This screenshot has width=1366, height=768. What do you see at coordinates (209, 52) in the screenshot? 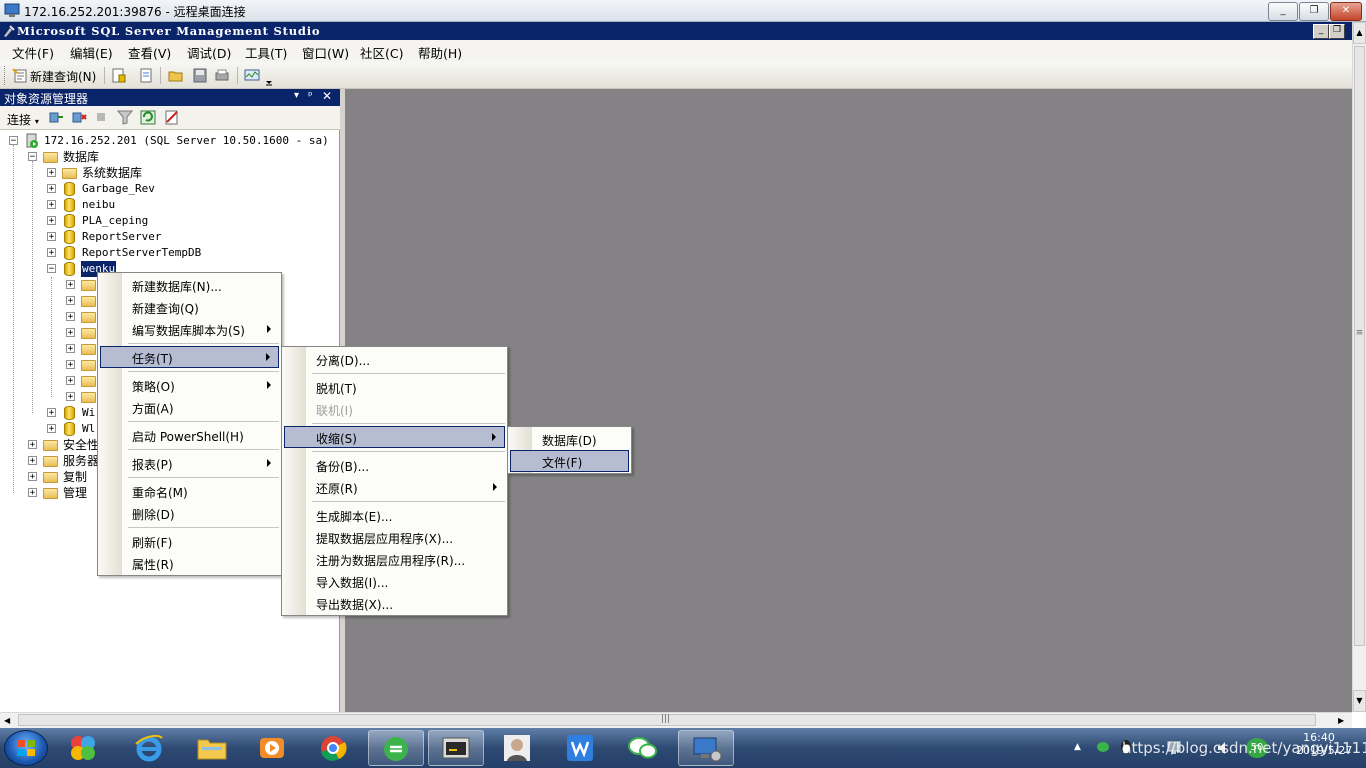
I see `menu-debug: 调试(D)` at bounding box center [209, 52].